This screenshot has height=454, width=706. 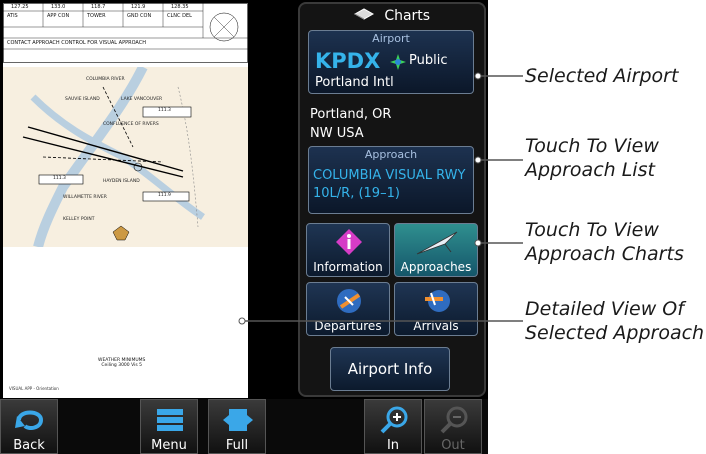 I want to click on callout-approach-charts: Touch To View Approach Charts, so click(x=604, y=242).